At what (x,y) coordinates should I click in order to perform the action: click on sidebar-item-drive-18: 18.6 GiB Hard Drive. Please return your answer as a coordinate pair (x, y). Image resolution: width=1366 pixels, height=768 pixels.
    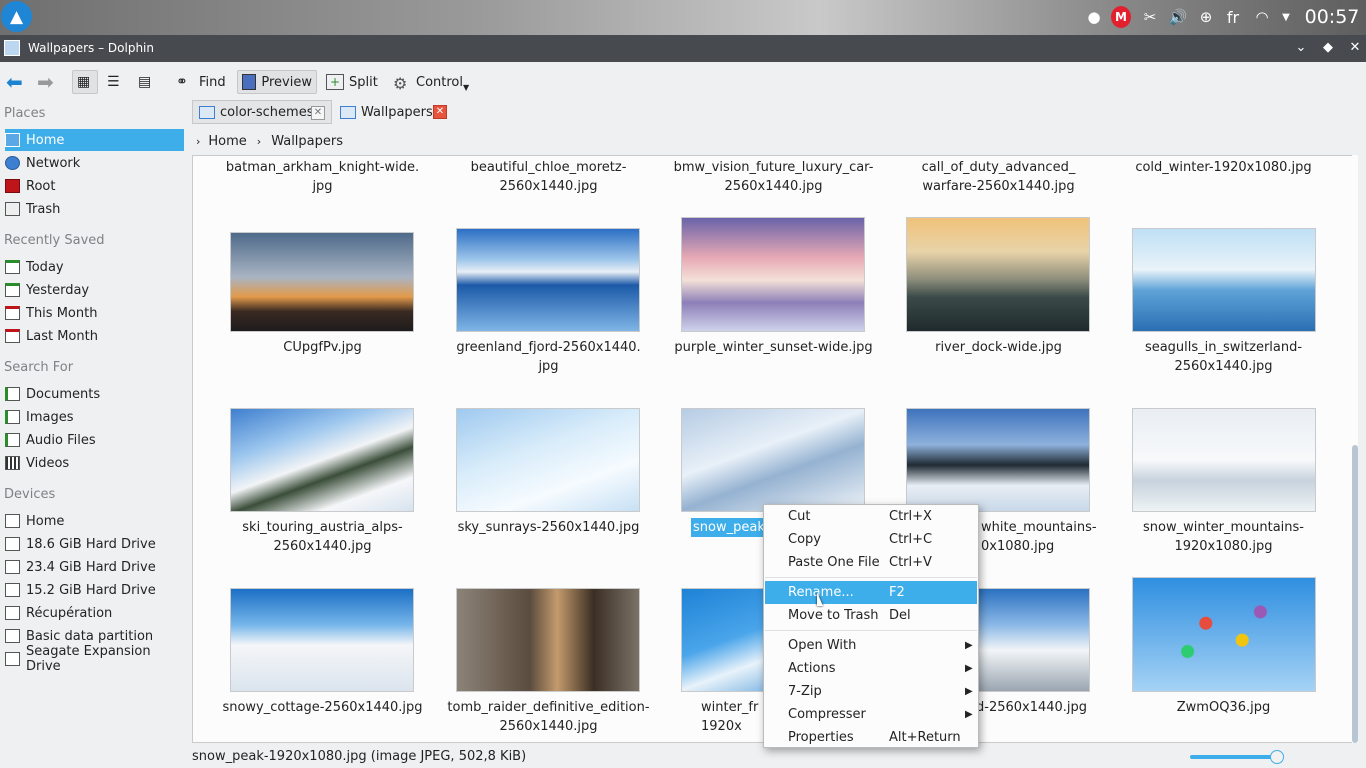
    Looking at the image, I should click on (94, 544).